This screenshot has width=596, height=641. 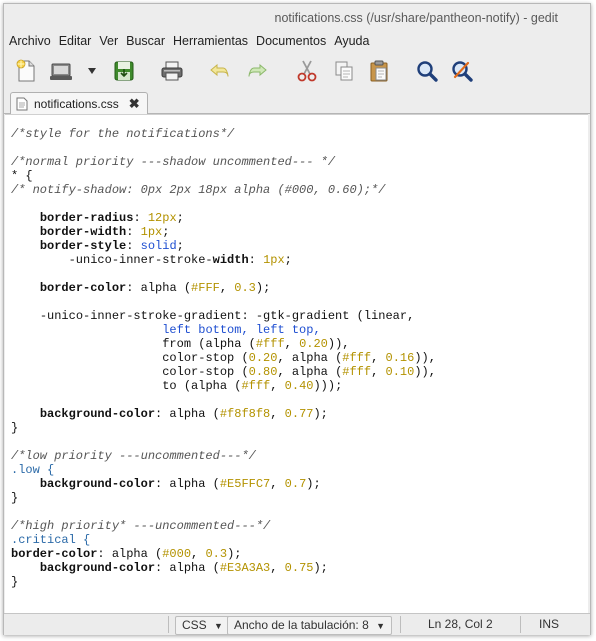 What do you see at coordinates (104, 232) in the screenshot?
I see `code-line: border-width: 1px;` at bounding box center [104, 232].